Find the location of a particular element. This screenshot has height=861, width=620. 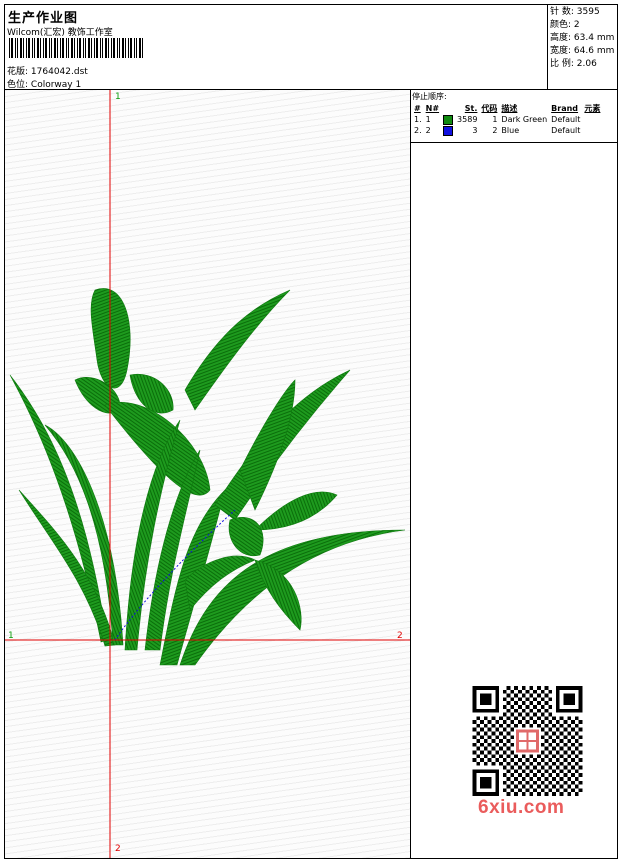

table-row: 1. 1 3589 1 Dark Green Default is located at coordinates (507, 119).